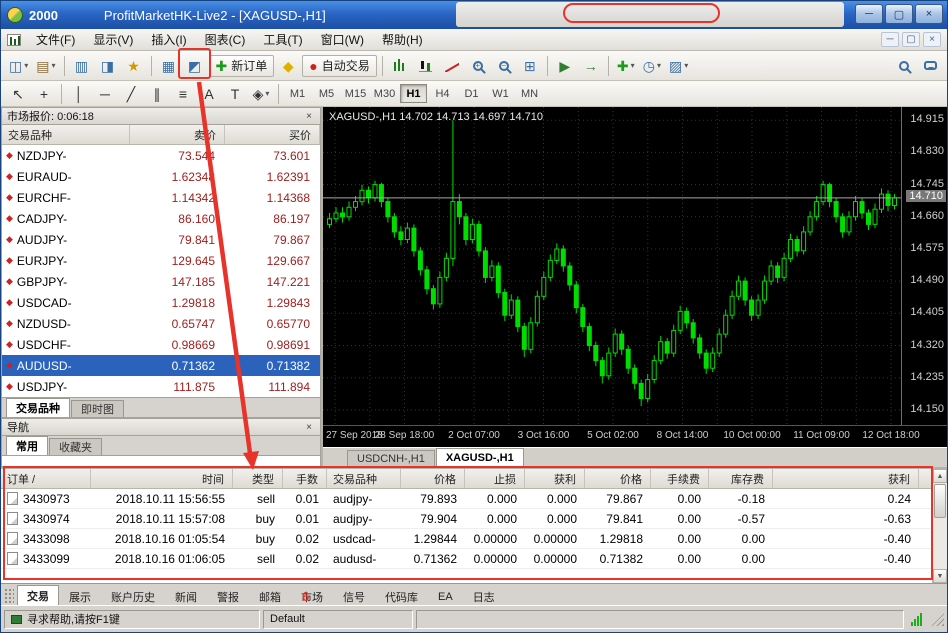 The image size is (948, 633). What do you see at coordinates (161, 239) in the screenshot?
I see `market-watch-row: ◆ AUDJPY- 79.841 79.867` at bounding box center [161, 239].